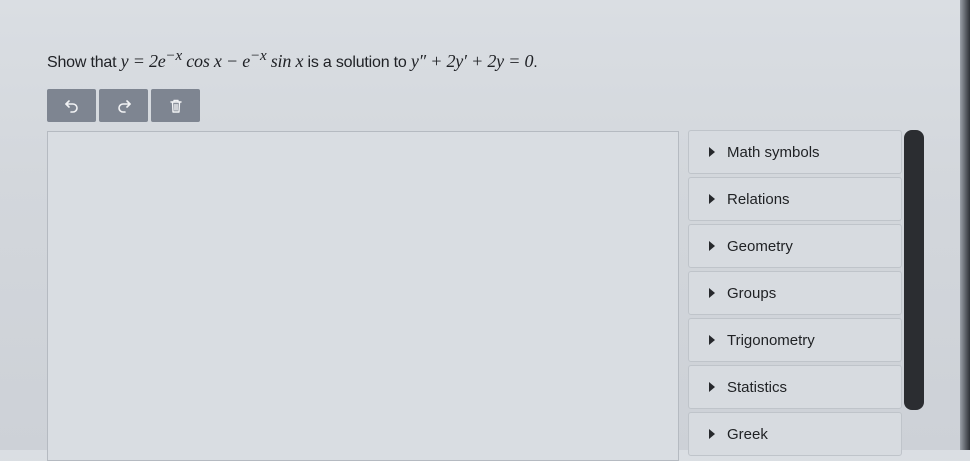  Describe the element at coordinates (795, 246) in the screenshot. I see `palette-item-geometry: Geometry` at that location.